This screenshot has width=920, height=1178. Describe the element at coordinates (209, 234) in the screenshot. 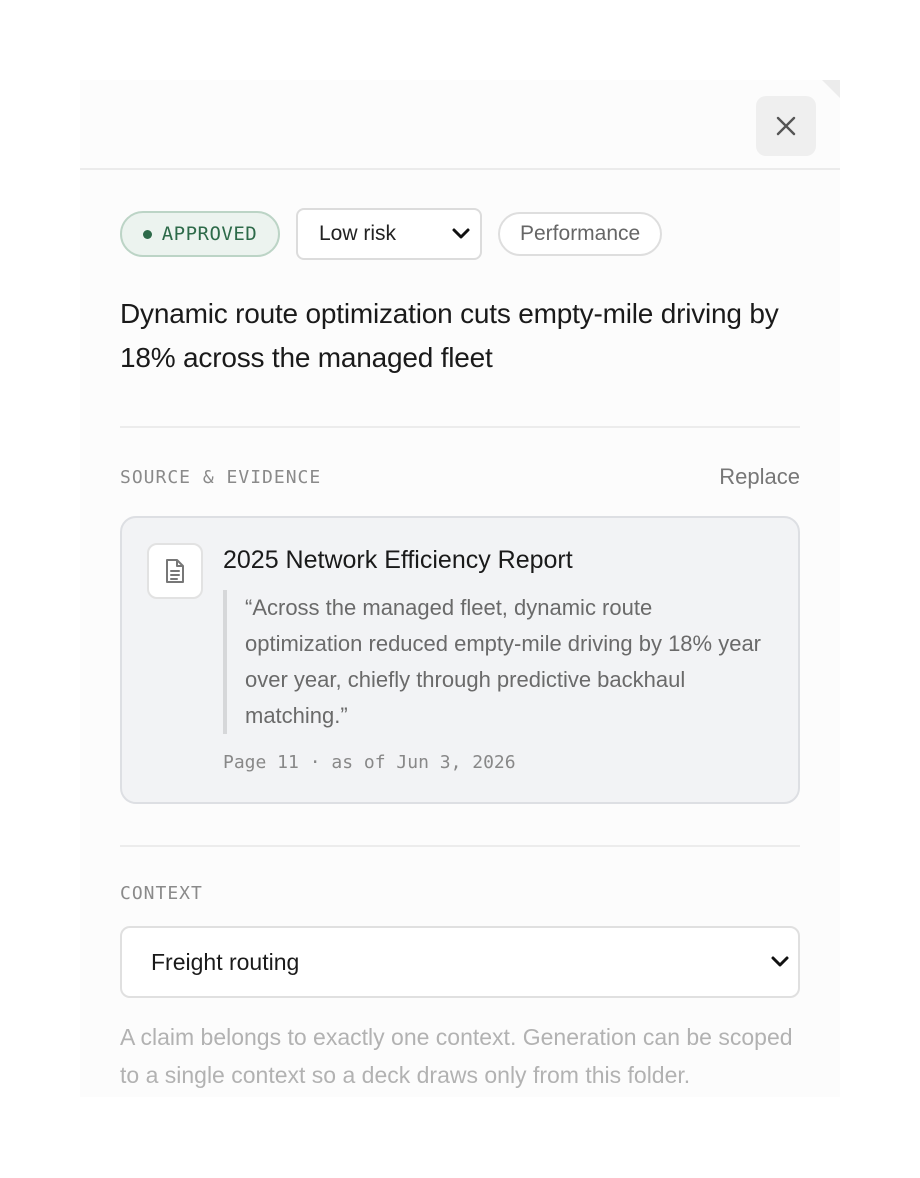

I see `status-label: APPROVED` at that location.